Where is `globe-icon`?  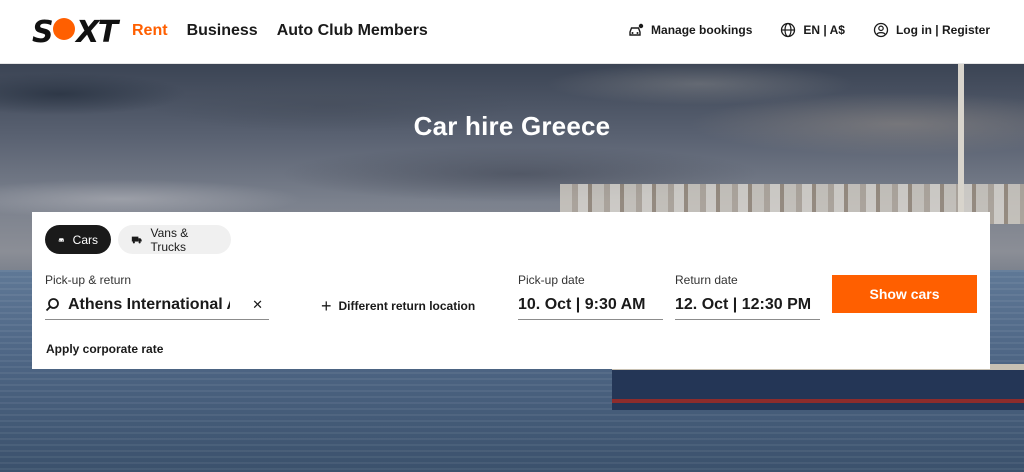
globe-icon is located at coordinates (788, 30).